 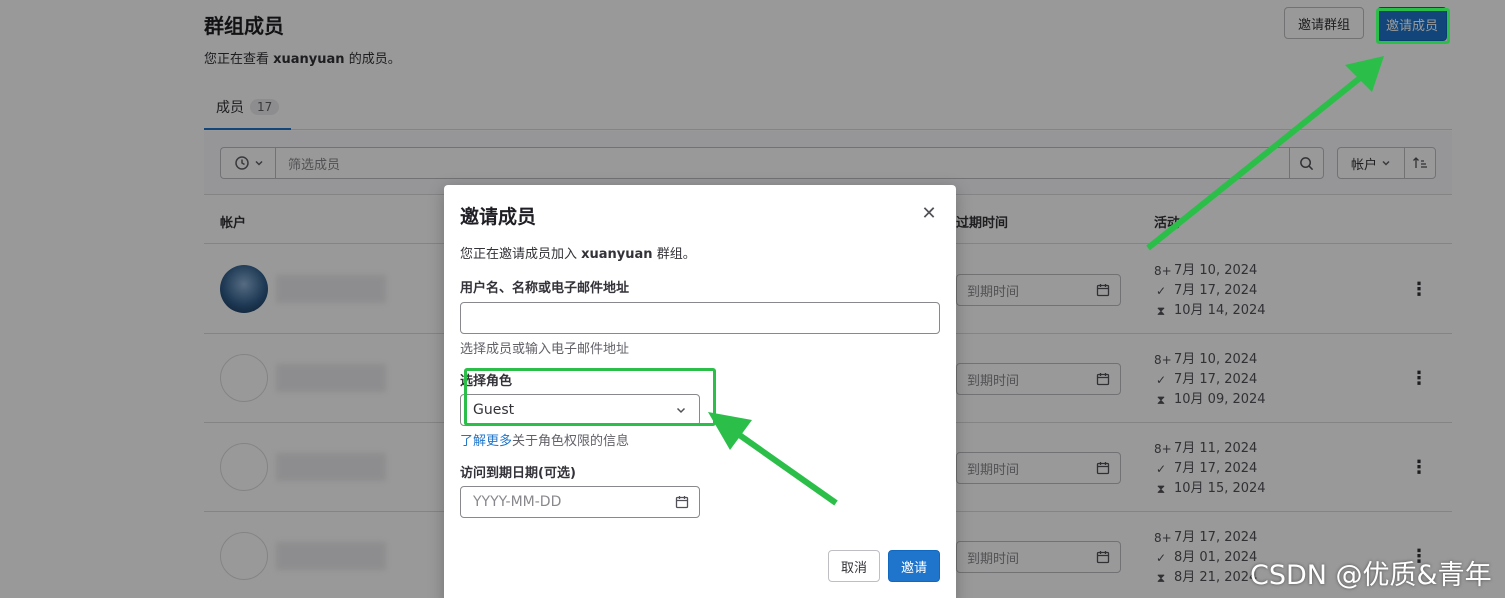 I want to click on arrowhead-role-select, so click(x=730, y=431).